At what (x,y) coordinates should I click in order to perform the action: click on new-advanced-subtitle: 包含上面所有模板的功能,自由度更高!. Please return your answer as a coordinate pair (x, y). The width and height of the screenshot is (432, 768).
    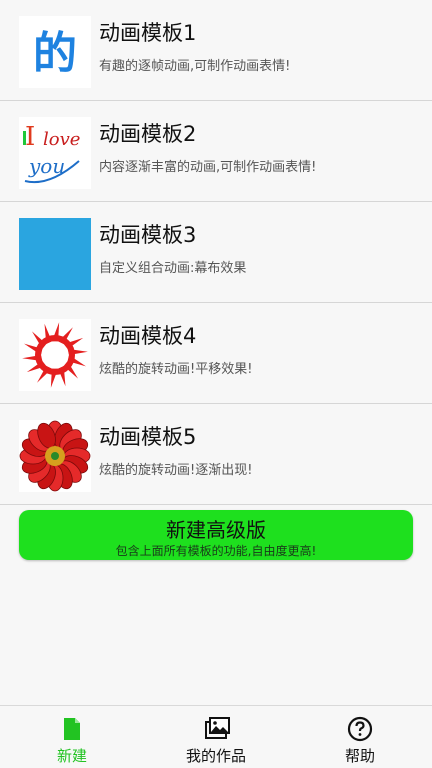
    Looking at the image, I should click on (216, 551).